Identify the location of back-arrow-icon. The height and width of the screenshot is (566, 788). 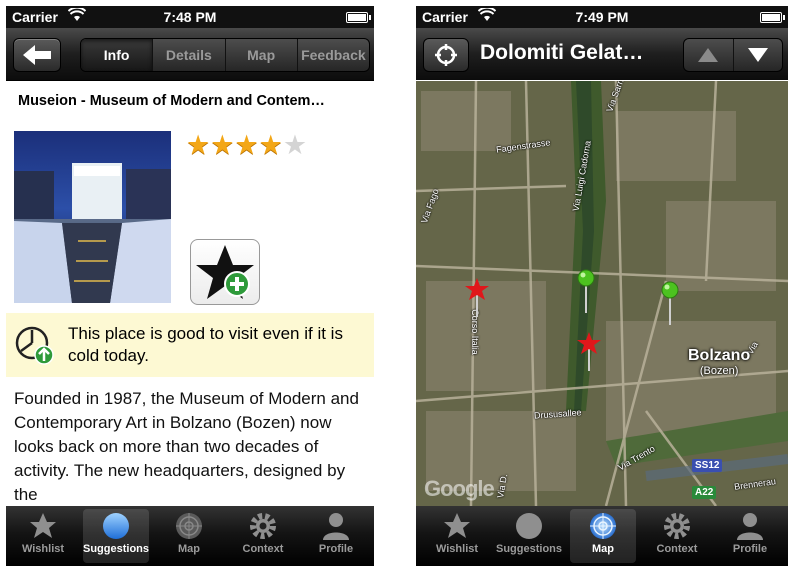
(37, 55).